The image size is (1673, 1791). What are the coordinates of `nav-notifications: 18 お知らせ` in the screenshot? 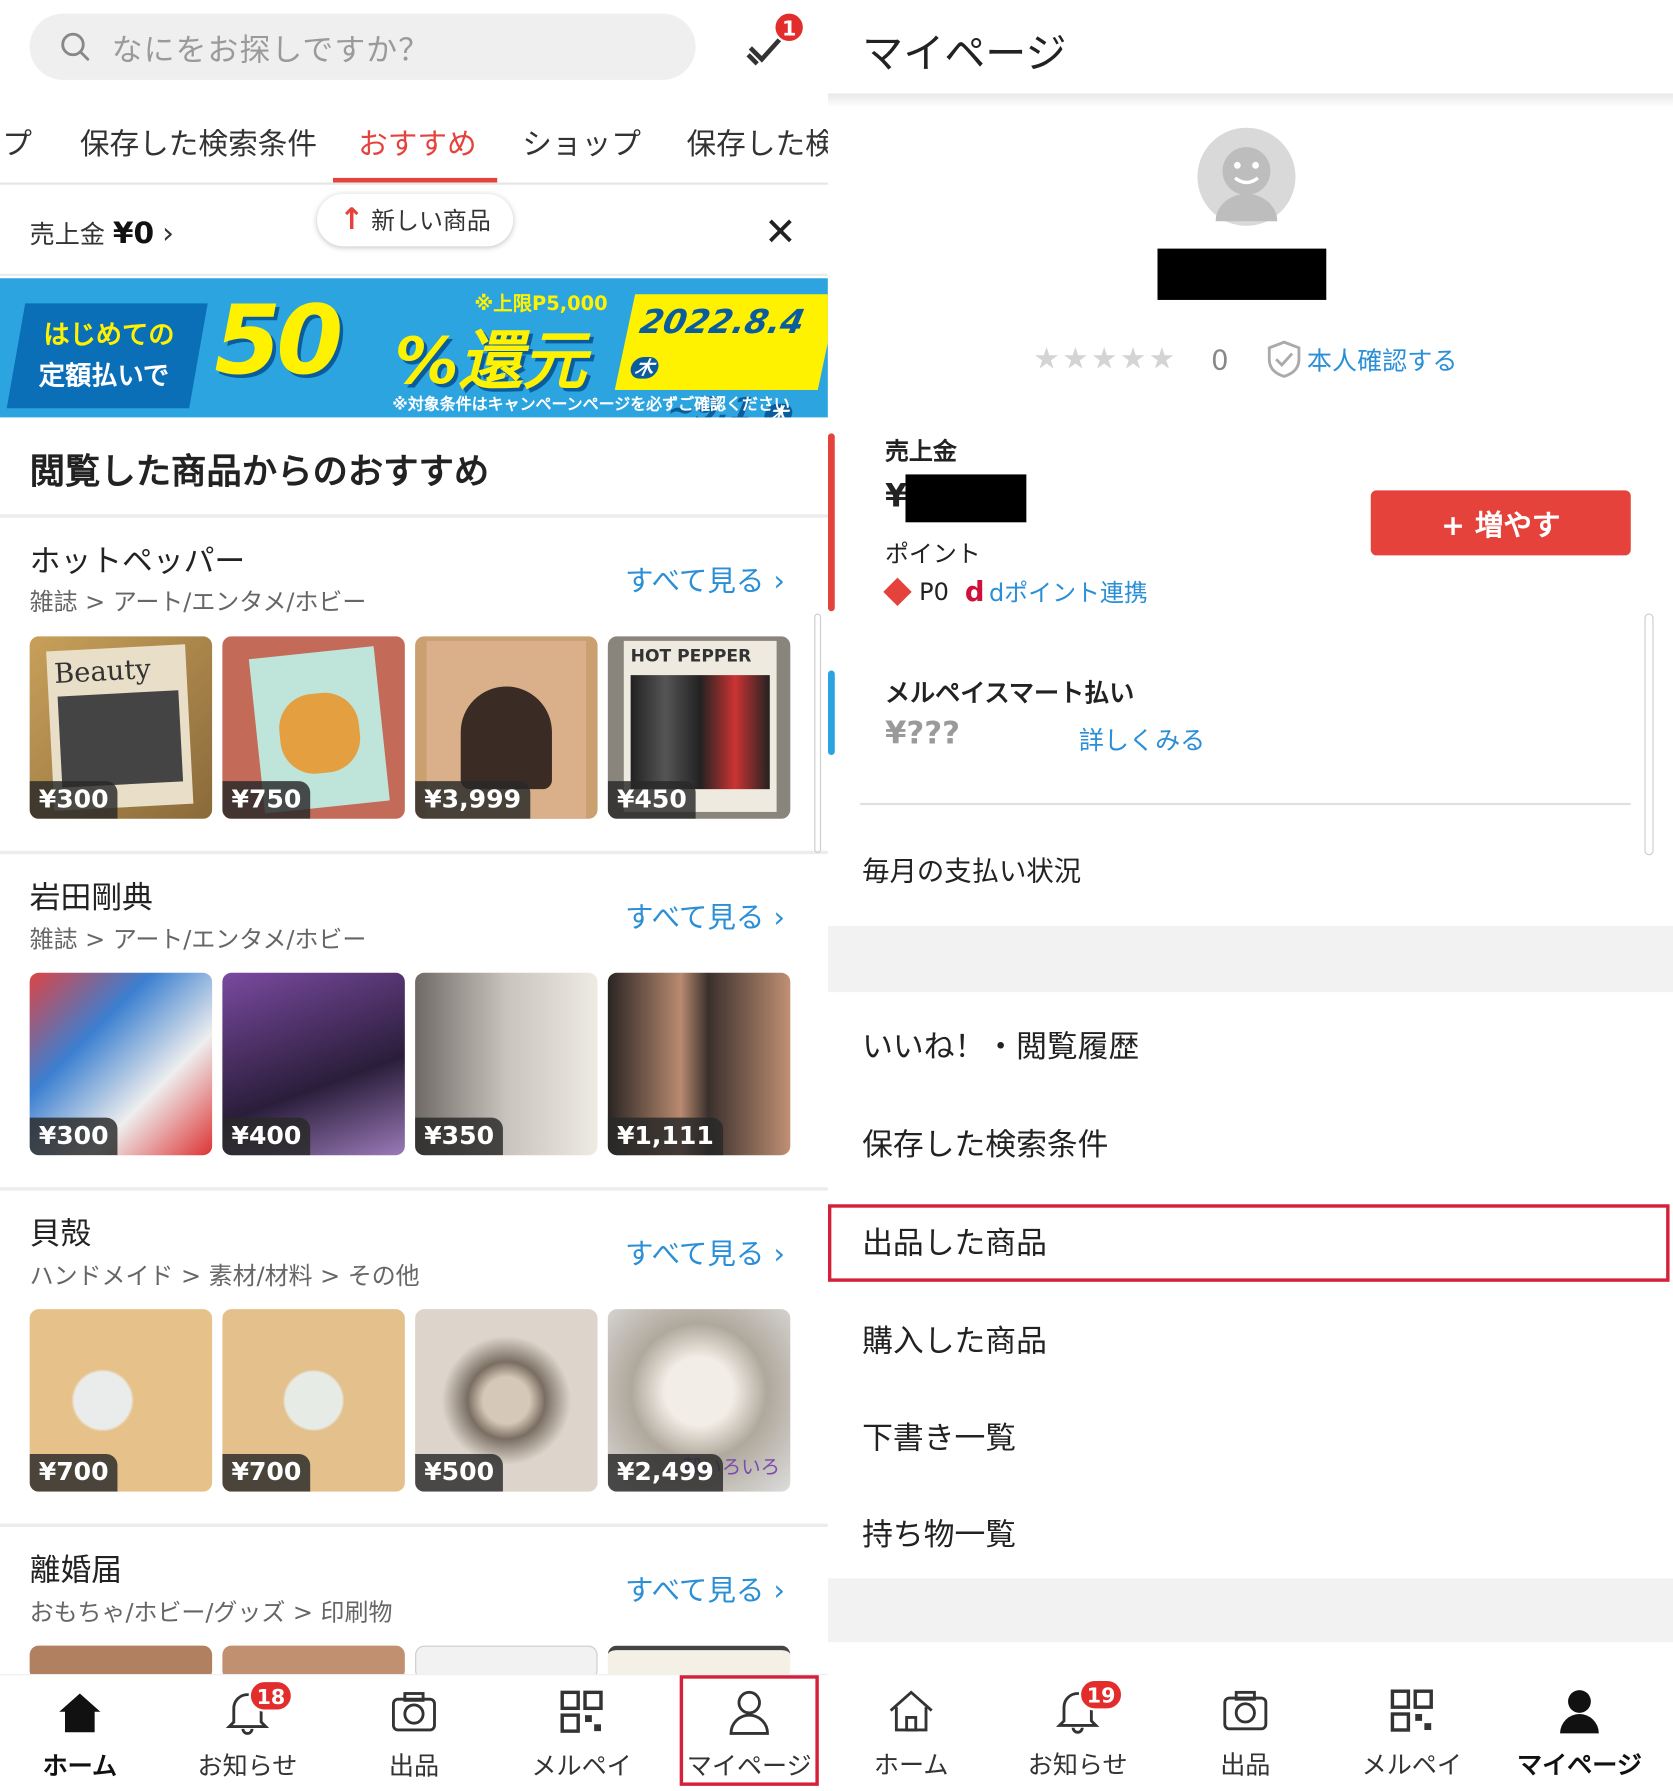 It's located at (247, 1730).